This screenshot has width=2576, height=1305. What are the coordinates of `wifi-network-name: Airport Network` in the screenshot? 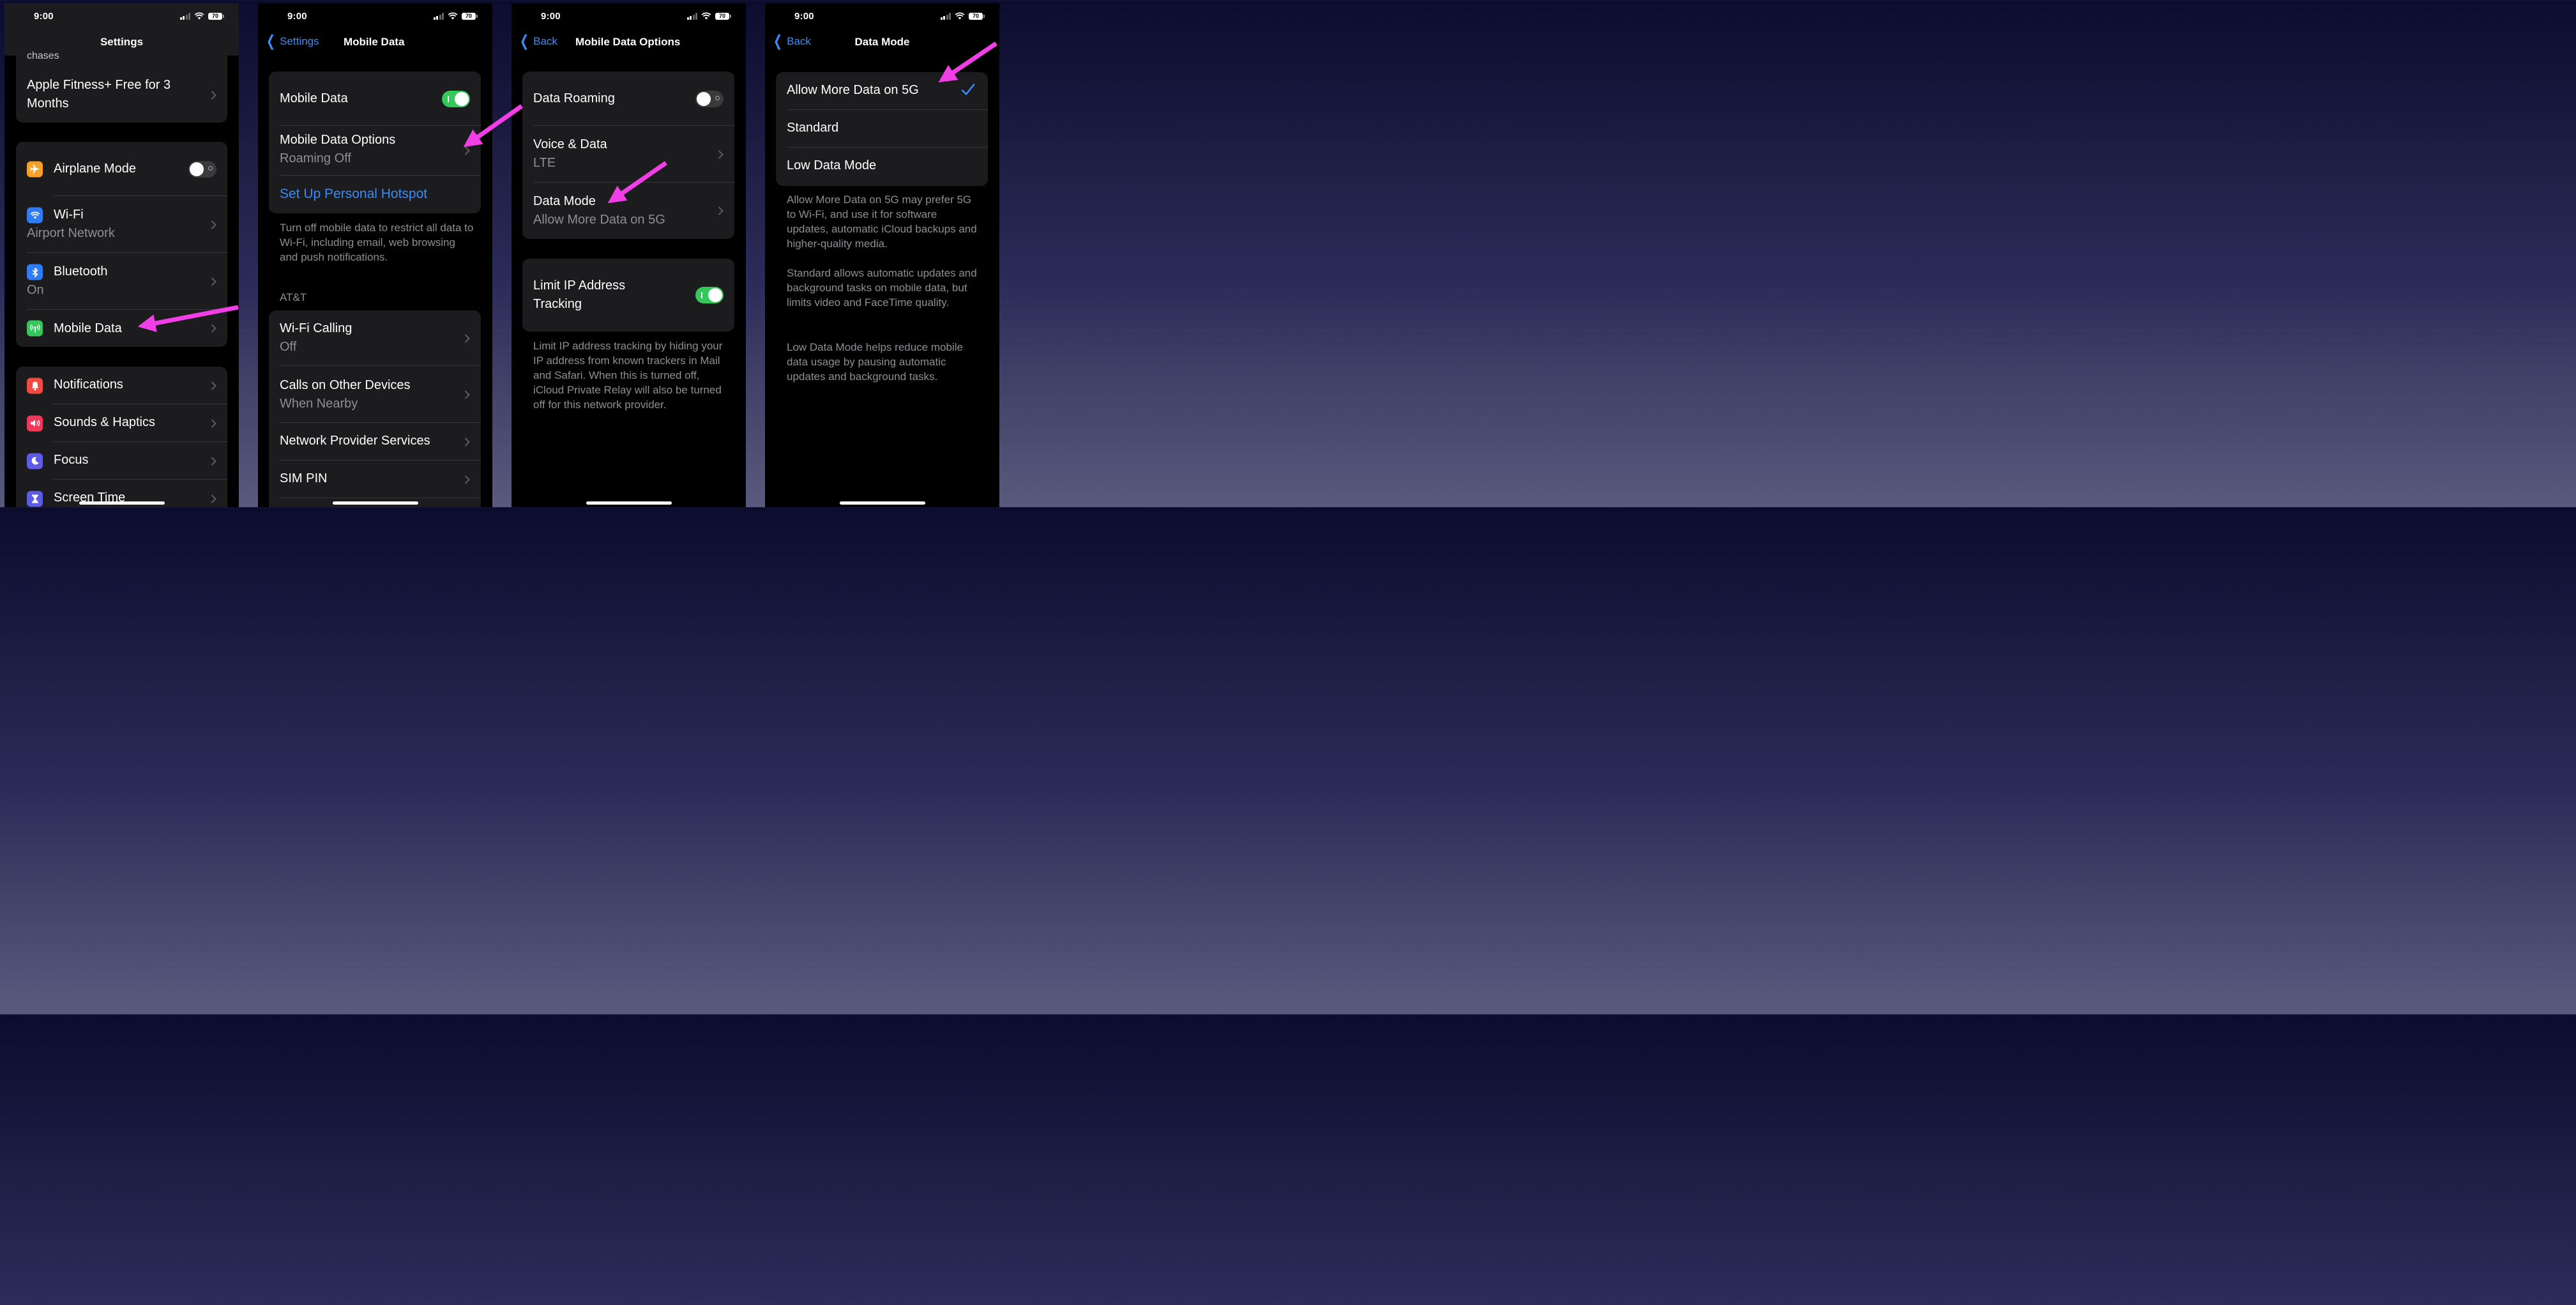 It's located at (71, 233).